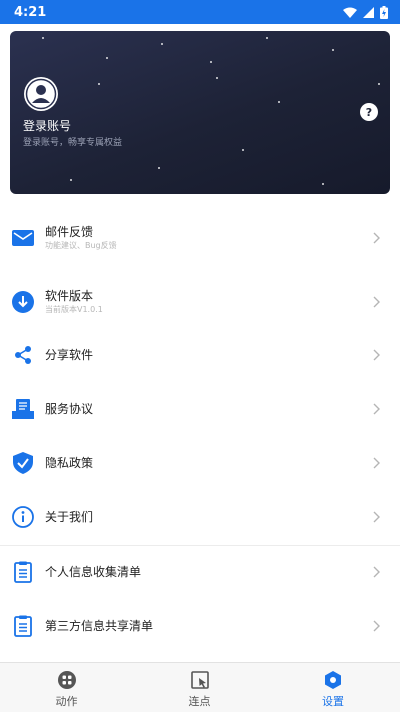  What do you see at coordinates (47, 125) in the screenshot?
I see `login-title: 登录账号` at bounding box center [47, 125].